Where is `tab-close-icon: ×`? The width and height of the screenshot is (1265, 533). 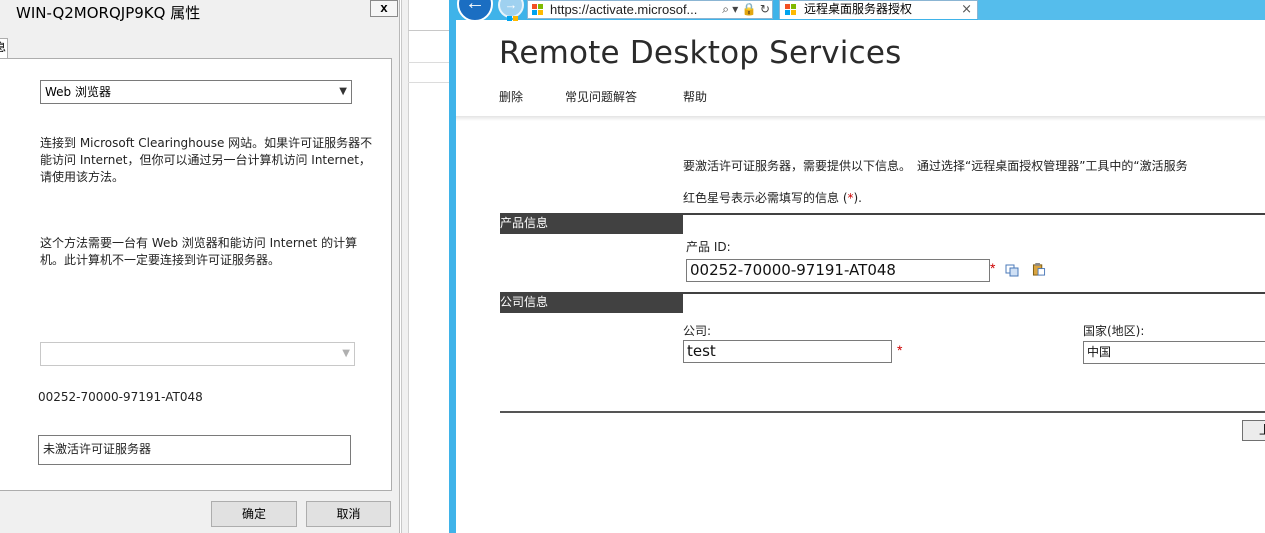 tab-close-icon: × is located at coordinates (966, 9).